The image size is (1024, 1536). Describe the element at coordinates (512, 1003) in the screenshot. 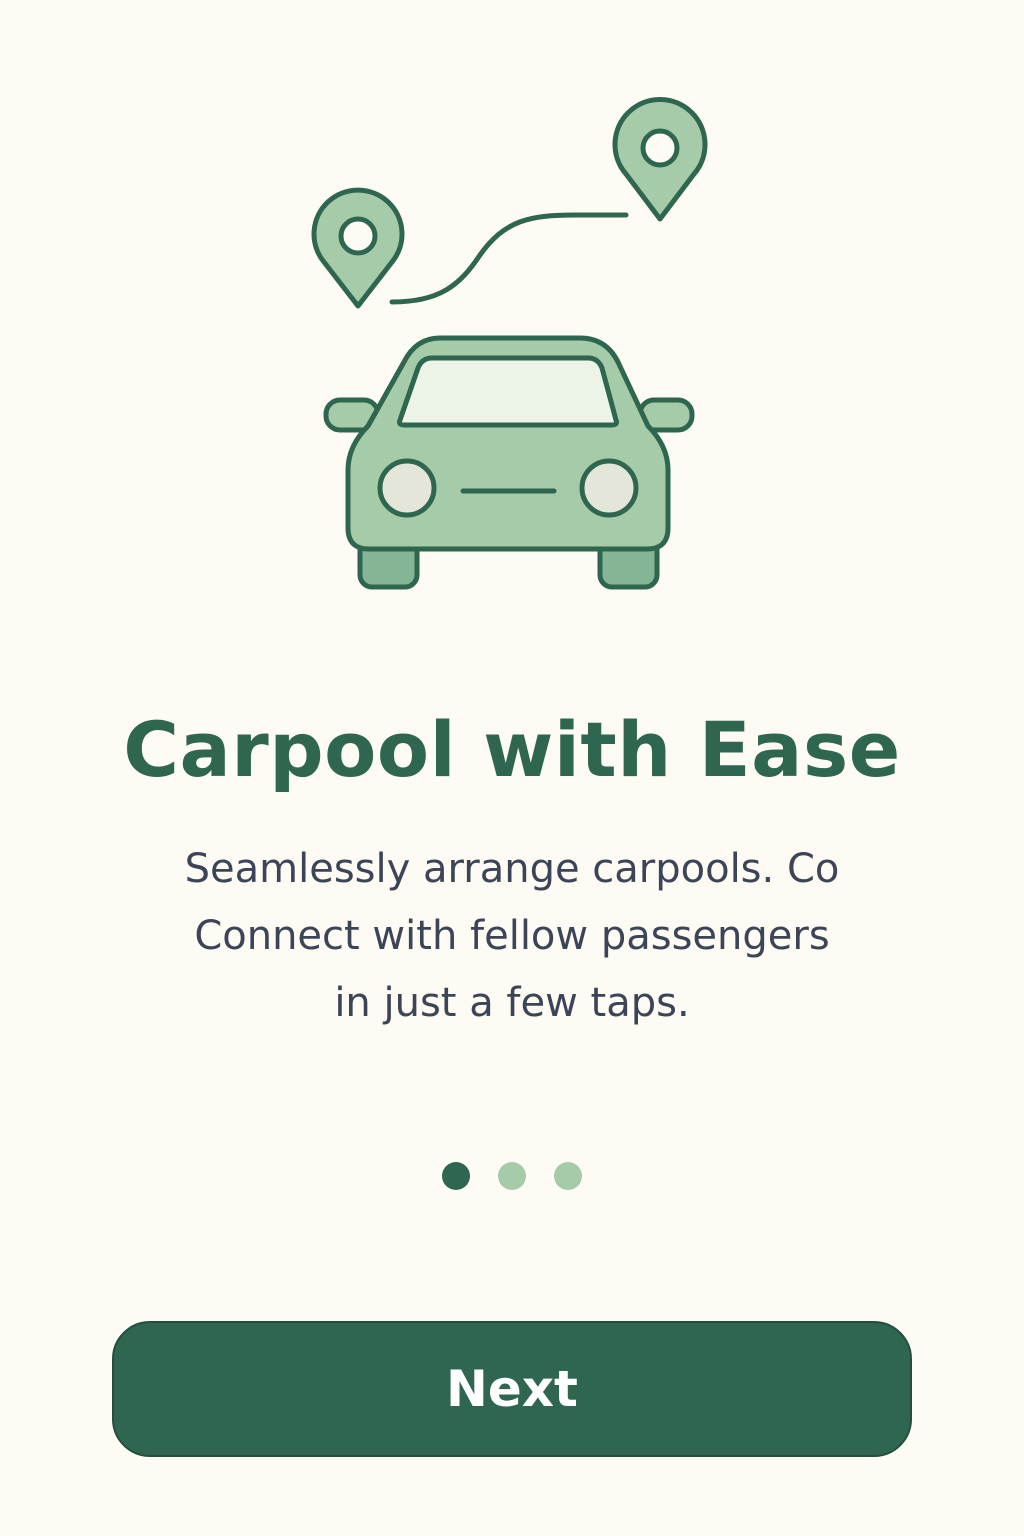

I see `subtitle-line: in just a few taps.` at that location.